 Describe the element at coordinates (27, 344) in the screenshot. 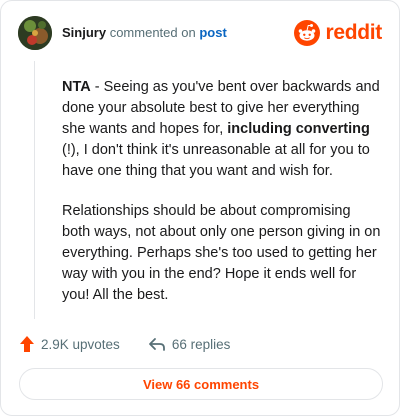

I see `upvote-arrow-icon` at that location.